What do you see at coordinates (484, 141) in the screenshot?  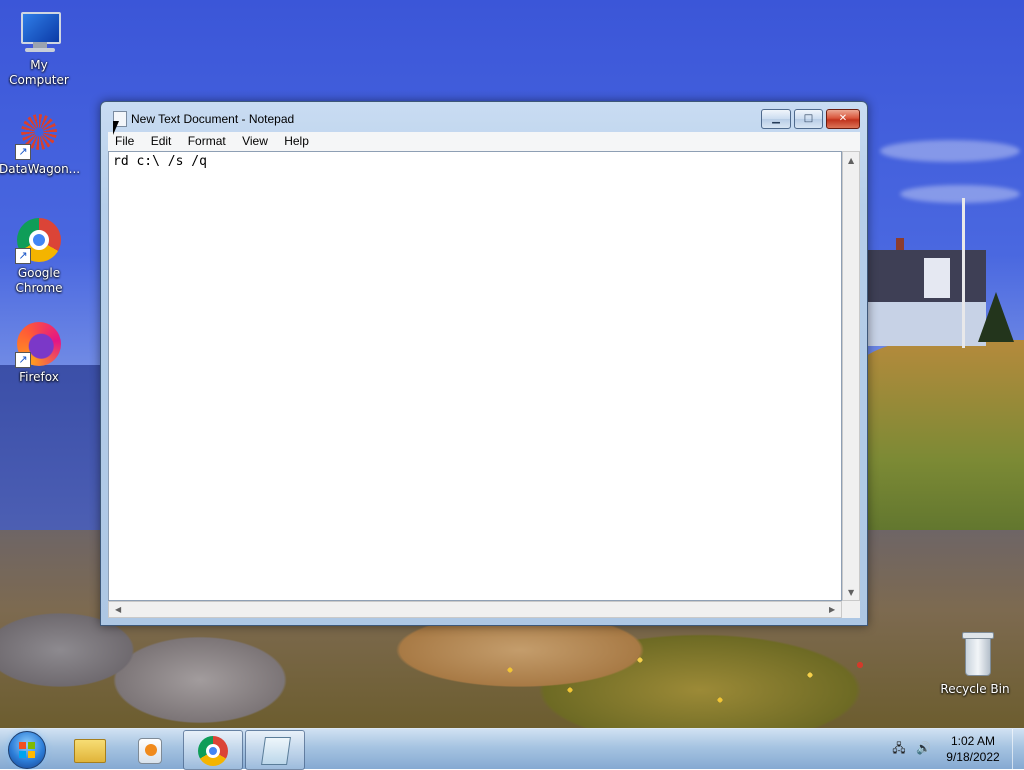 I see `menu-bar: File Edit Format View Help` at bounding box center [484, 141].